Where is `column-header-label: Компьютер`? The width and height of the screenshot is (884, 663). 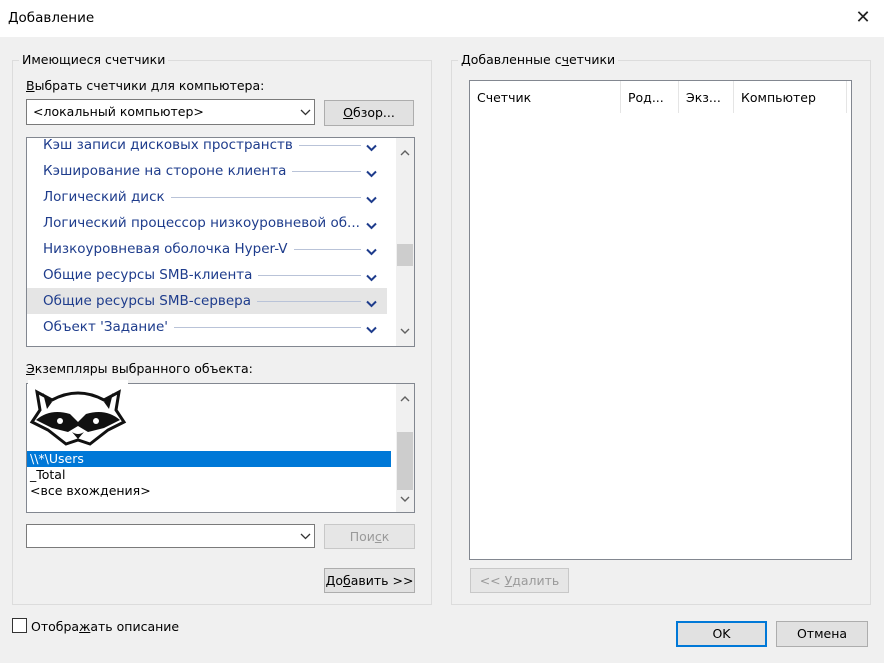
column-header-label: Компьютер is located at coordinates (778, 97).